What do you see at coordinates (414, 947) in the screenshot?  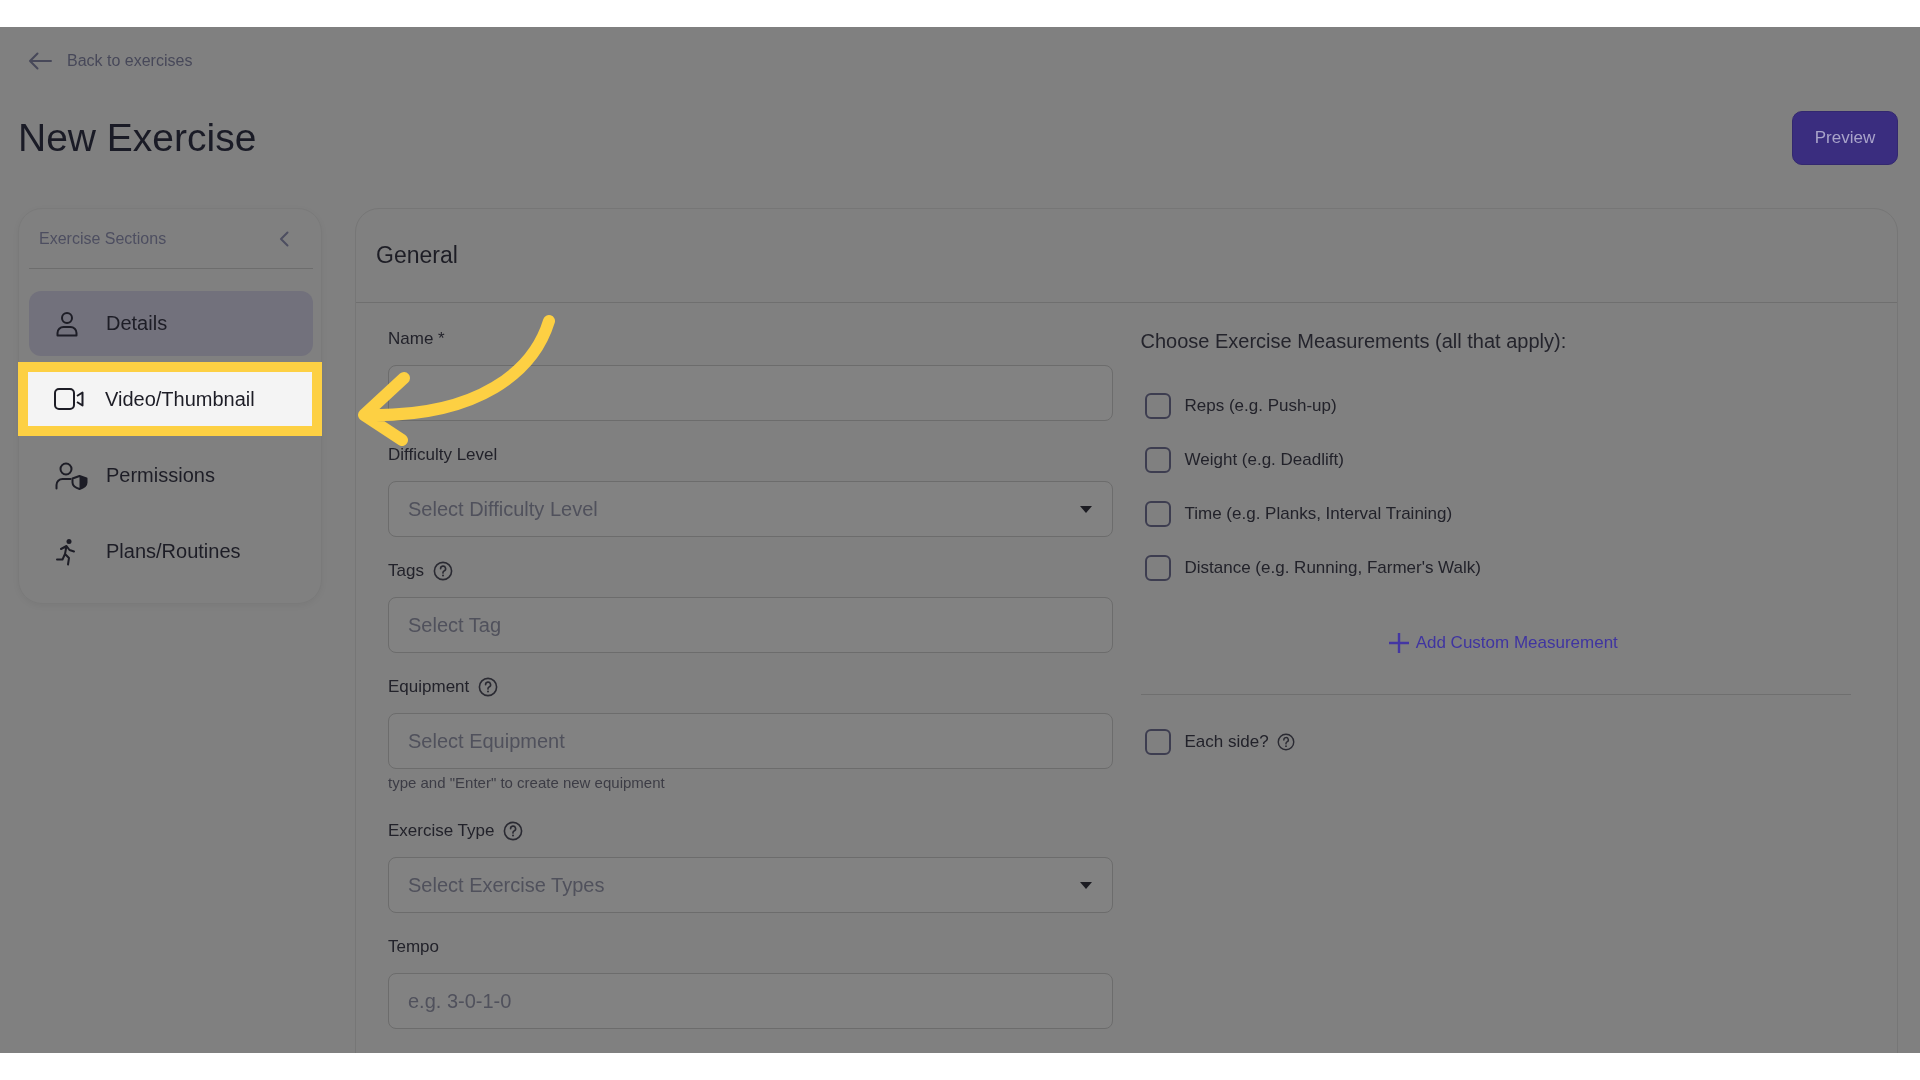 I see `field-label: Tempo` at bounding box center [414, 947].